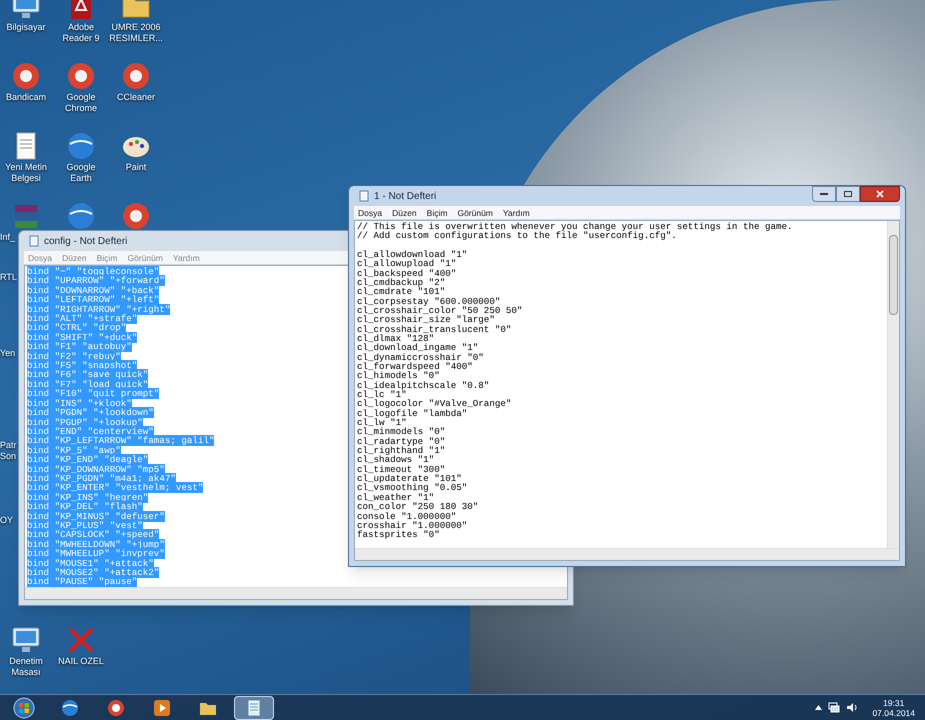 The width and height of the screenshot is (925, 720). What do you see at coordinates (395, 338) in the screenshot?
I see `text-line: cl_dlmax "128"` at bounding box center [395, 338].